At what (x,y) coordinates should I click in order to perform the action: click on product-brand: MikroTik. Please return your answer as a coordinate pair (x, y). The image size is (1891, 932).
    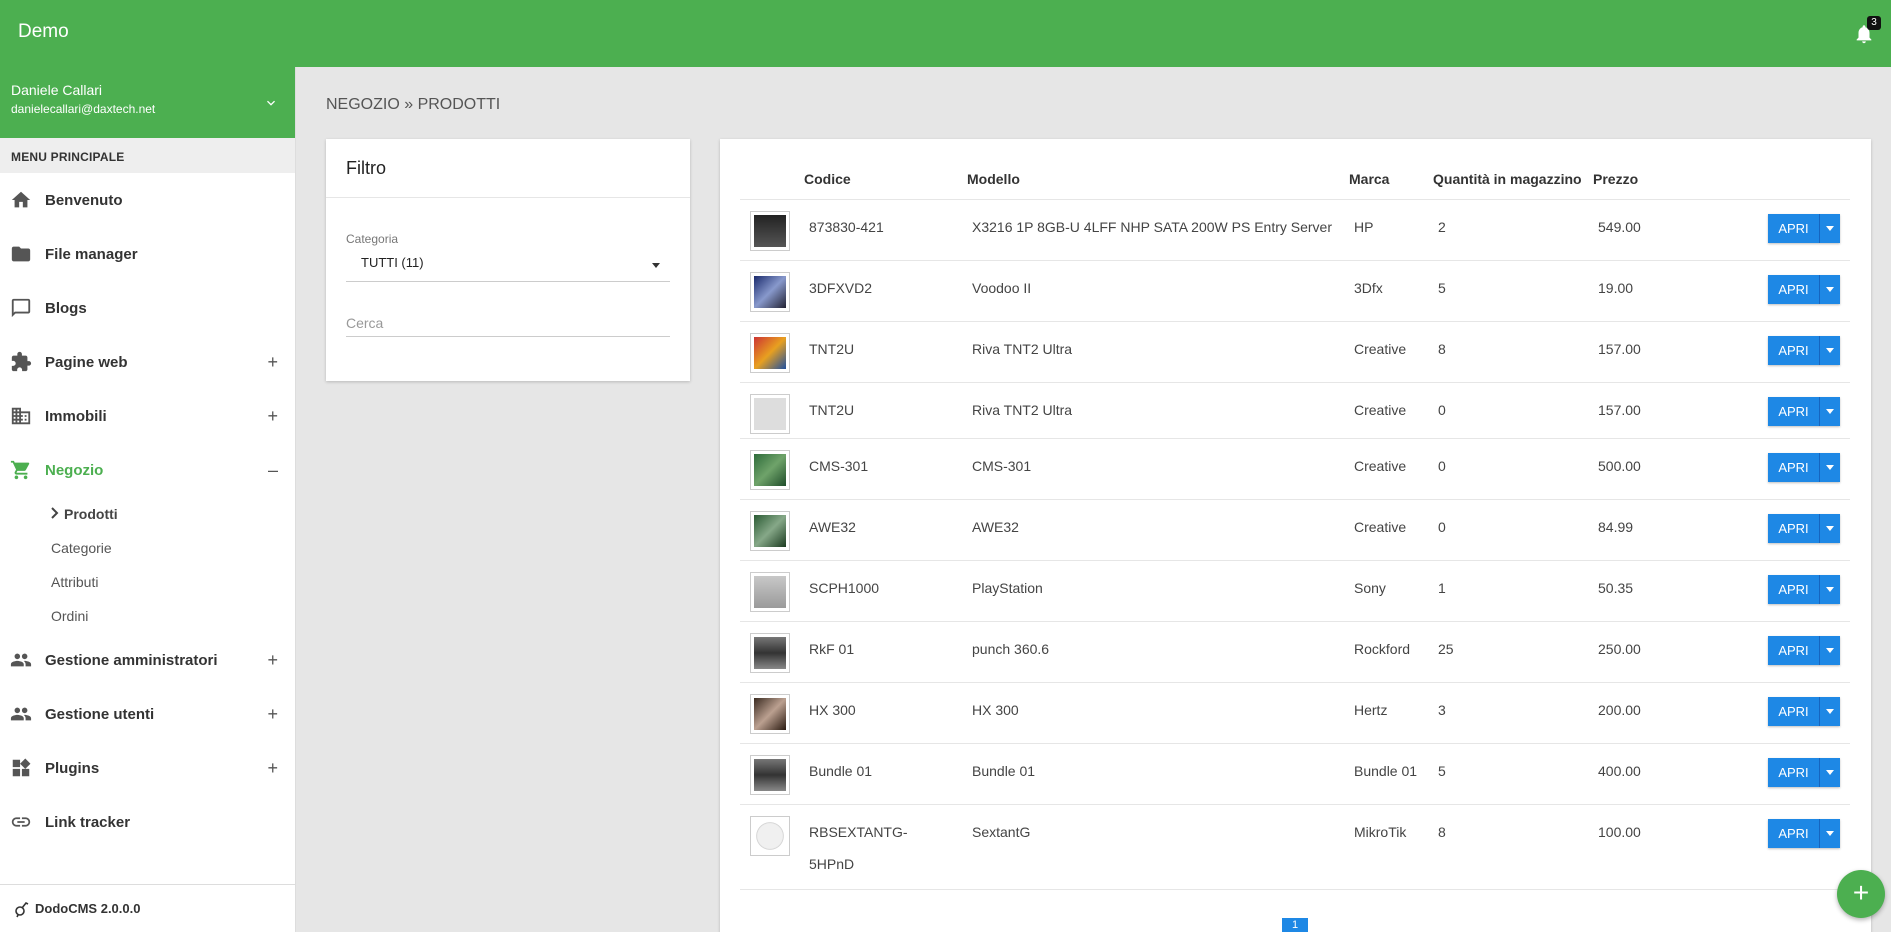
    Looking at the image, I should click on (1380, 832).